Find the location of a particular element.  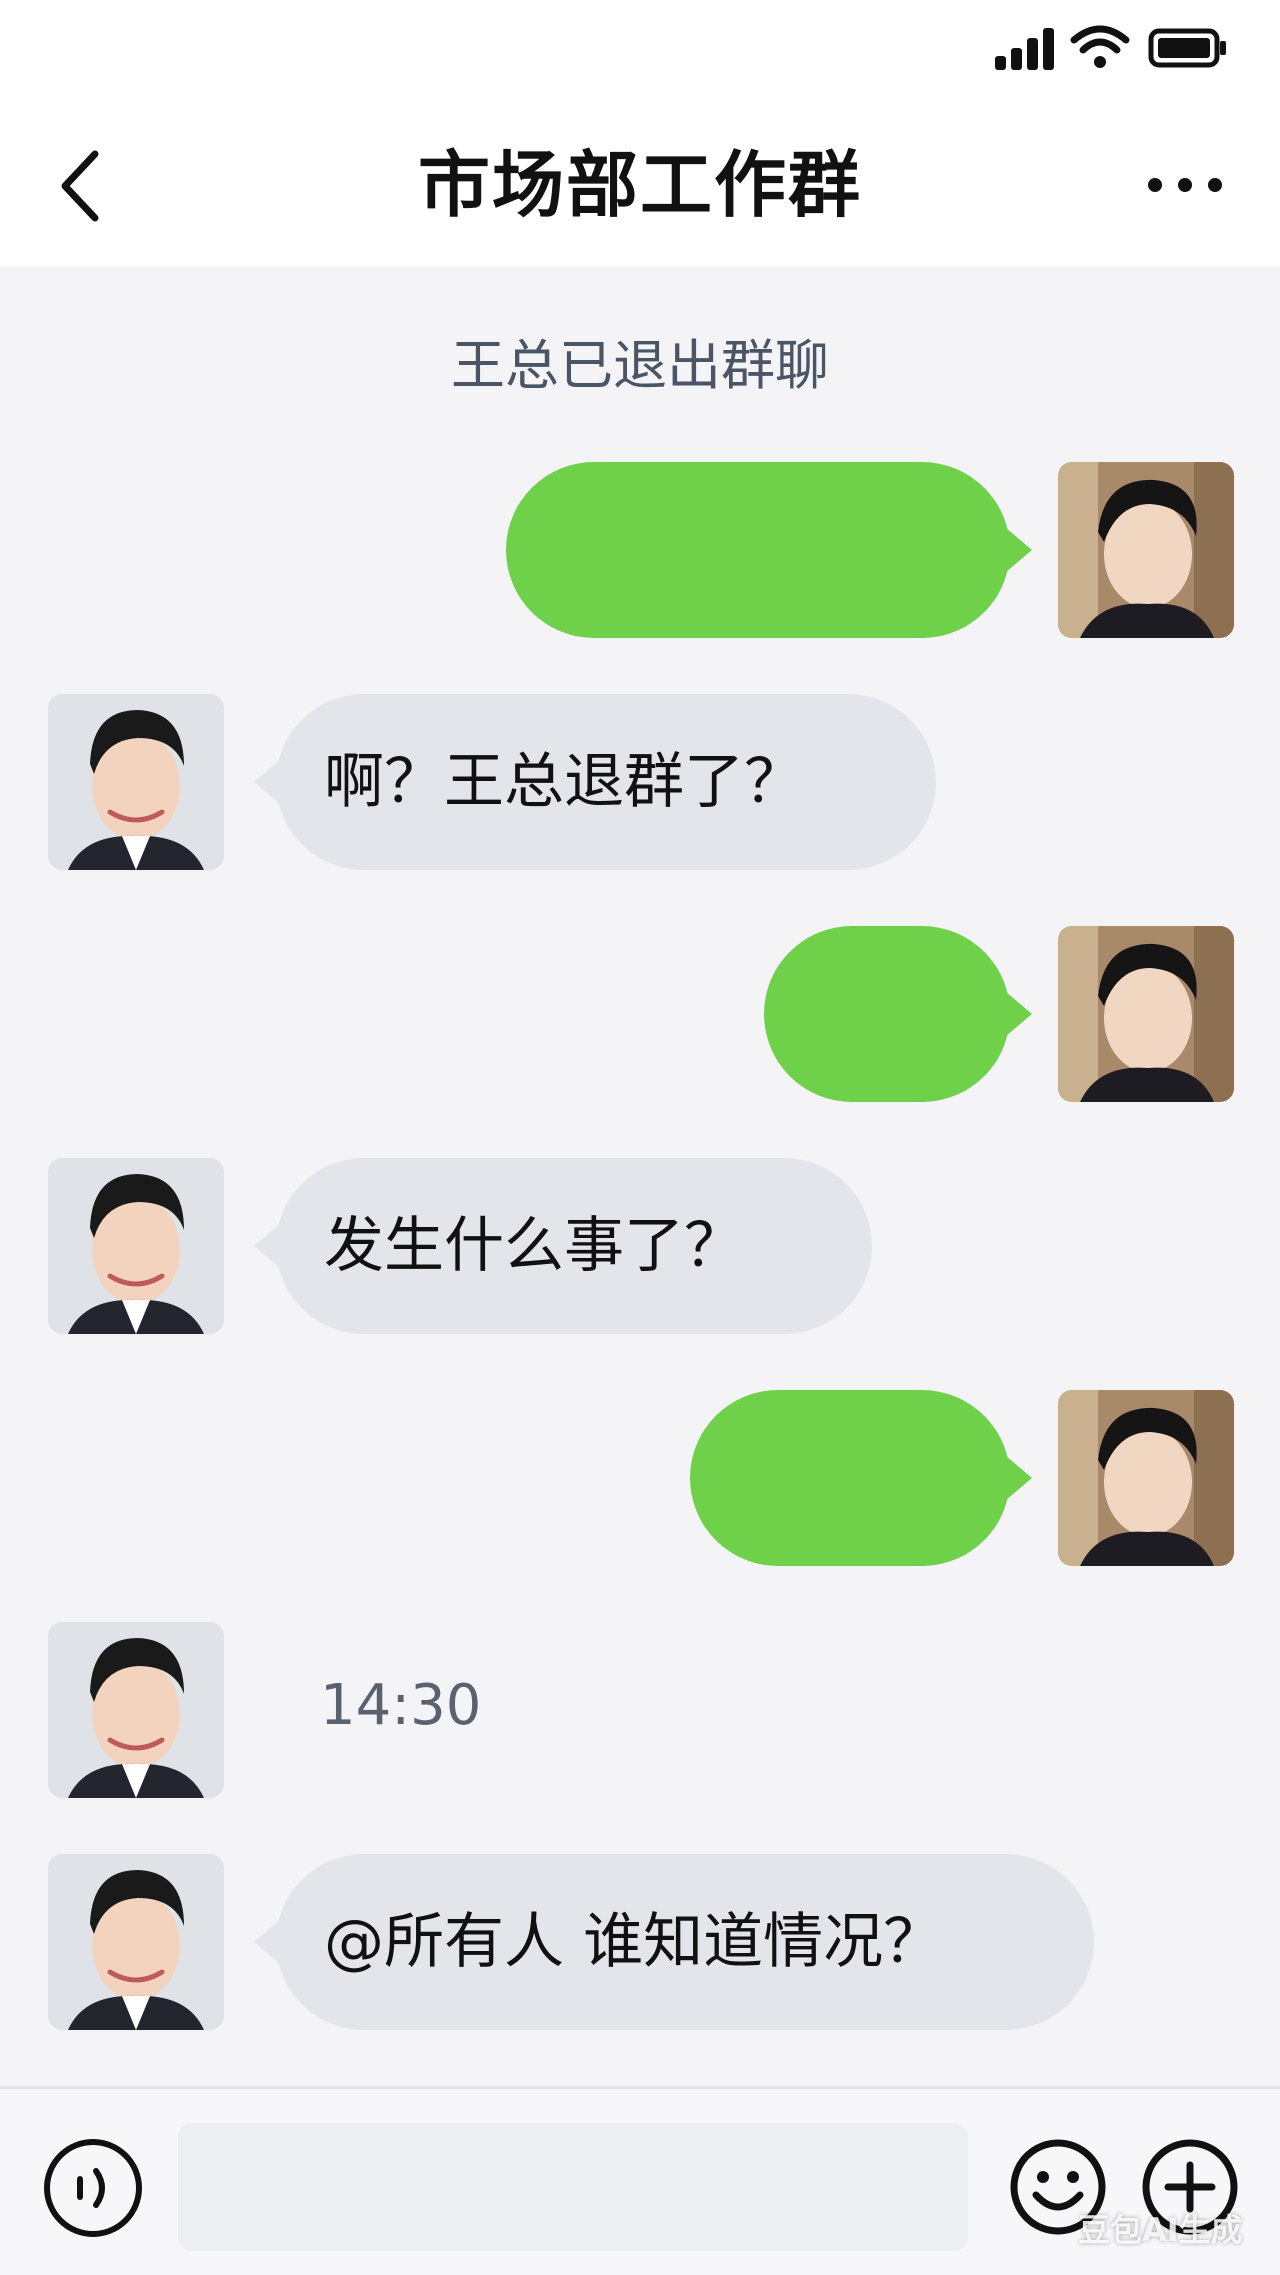

message-timestamp: 14:30 is located at coordinates (401, 1705).